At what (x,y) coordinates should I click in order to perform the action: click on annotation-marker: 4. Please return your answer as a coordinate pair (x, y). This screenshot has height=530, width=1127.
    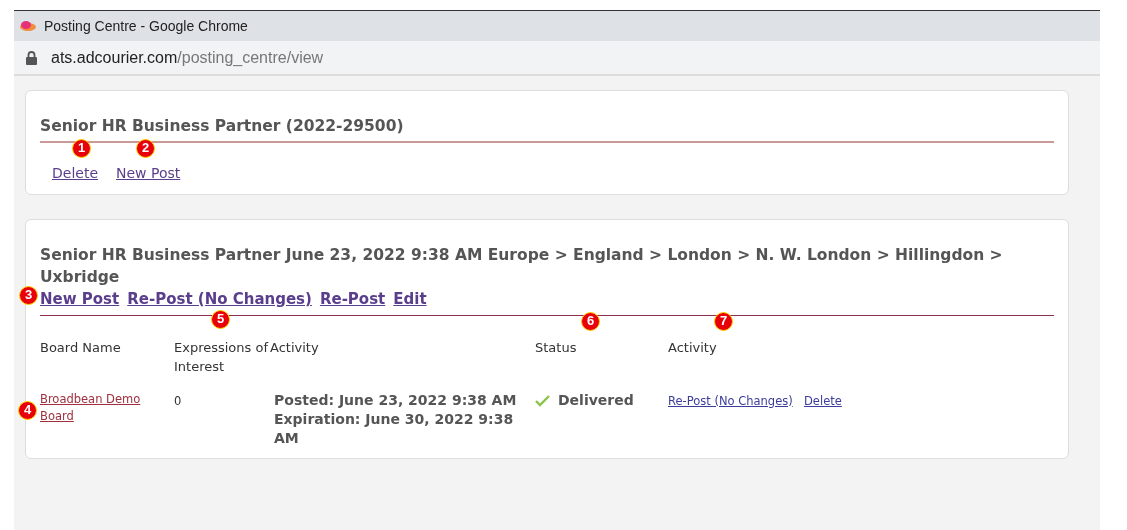
    Looking at the image, I should click on (27, 410).